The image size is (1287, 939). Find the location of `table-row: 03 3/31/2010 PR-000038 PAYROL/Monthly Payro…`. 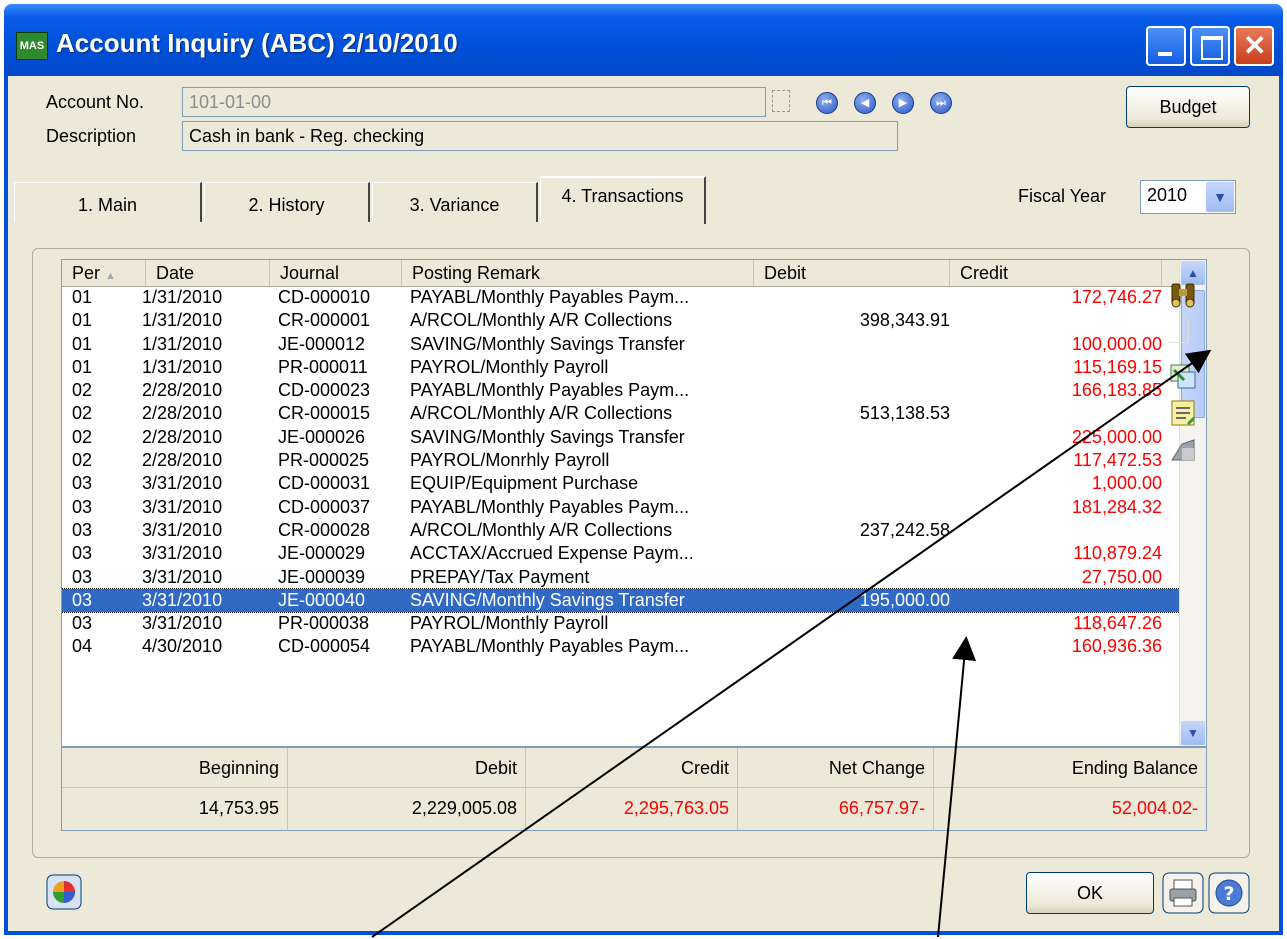

table-row: 03 3/31/2010 PR-000038 PAYROL/Monthly Payro… is located at coordinates (622, 623).